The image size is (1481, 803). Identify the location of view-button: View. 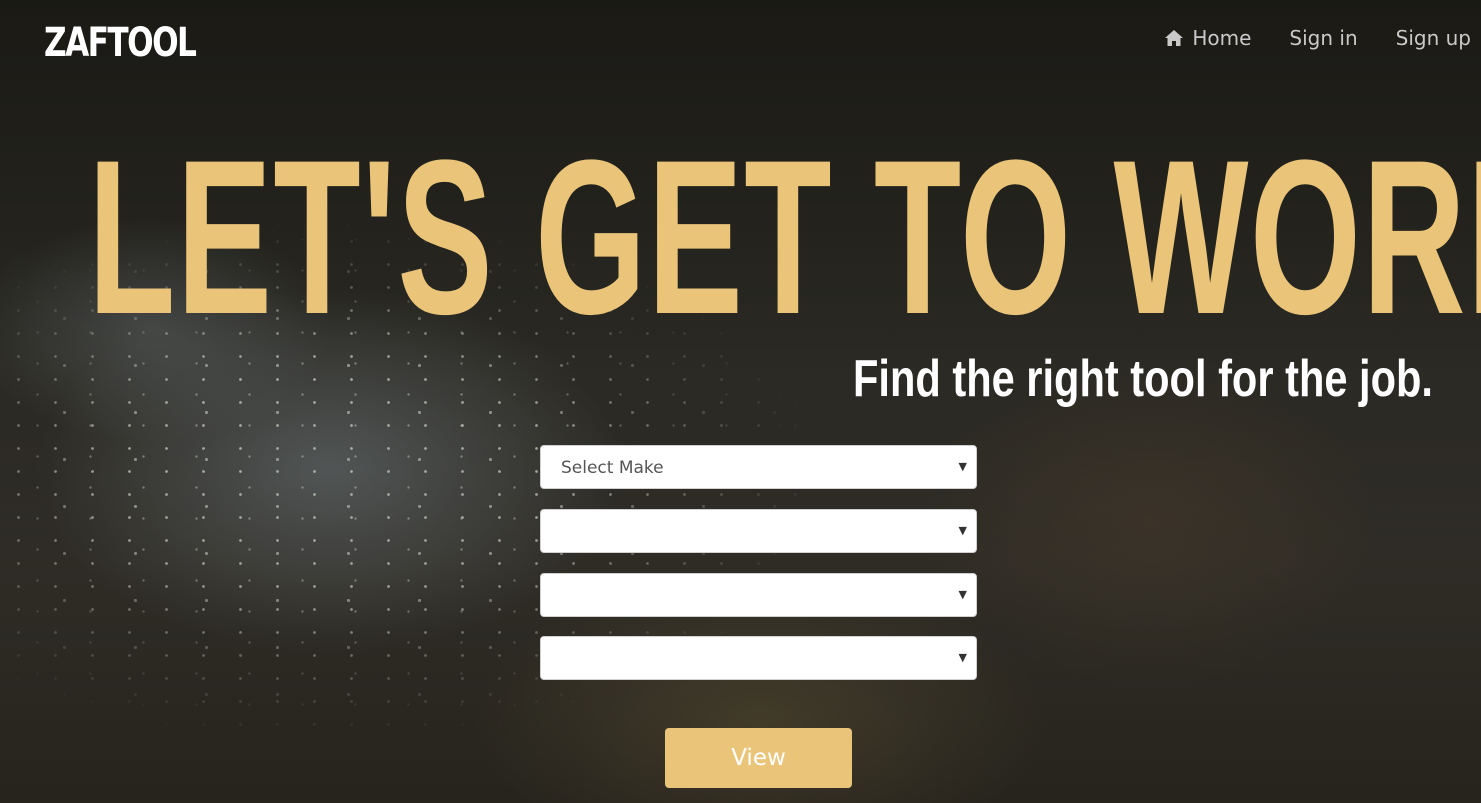
(758, 758).